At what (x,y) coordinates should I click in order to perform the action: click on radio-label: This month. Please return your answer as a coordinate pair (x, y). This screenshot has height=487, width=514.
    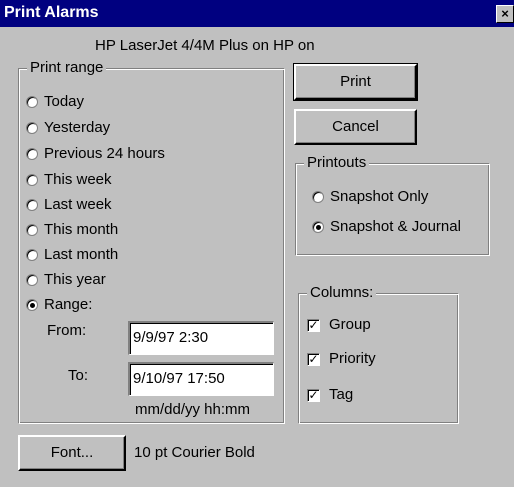
    Looking at the image, I should click on (81, 229).